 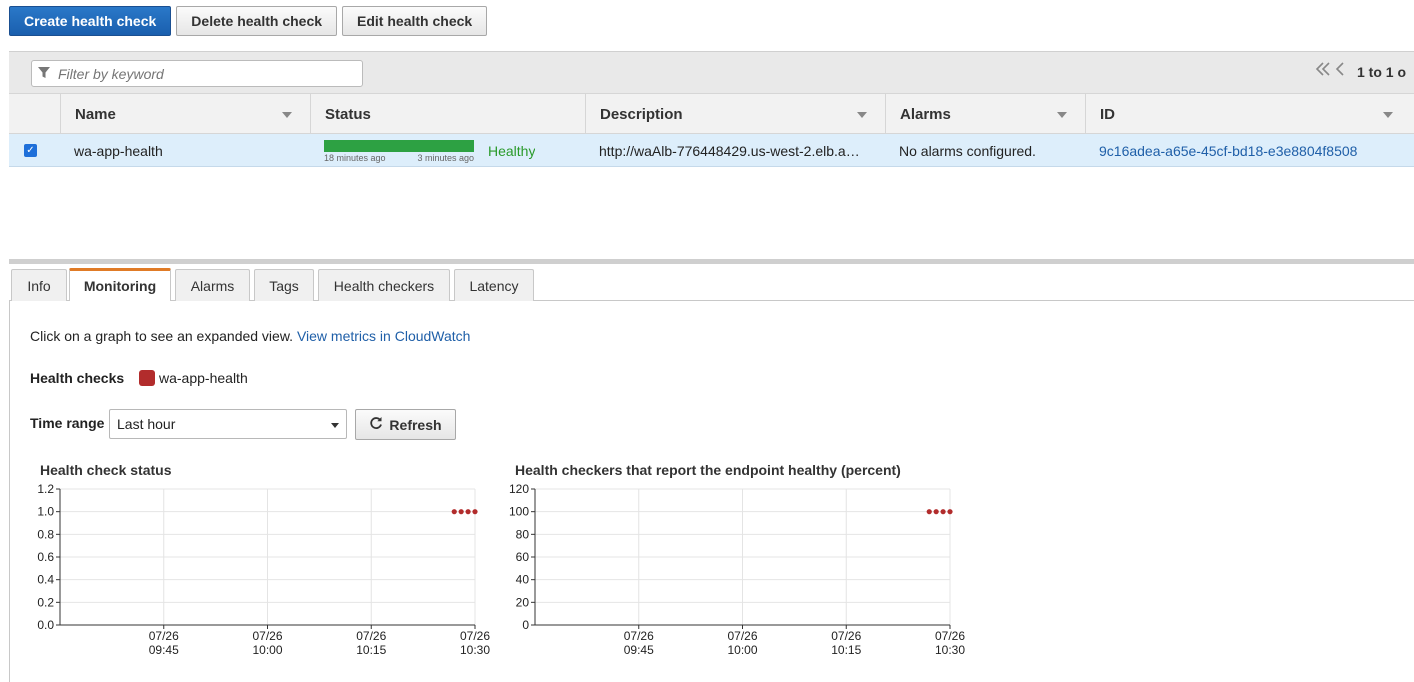 What do you see at coordinates (39, 285) in the screenshot?
I see `tab-info: Info` at bounding box center [39, 285].